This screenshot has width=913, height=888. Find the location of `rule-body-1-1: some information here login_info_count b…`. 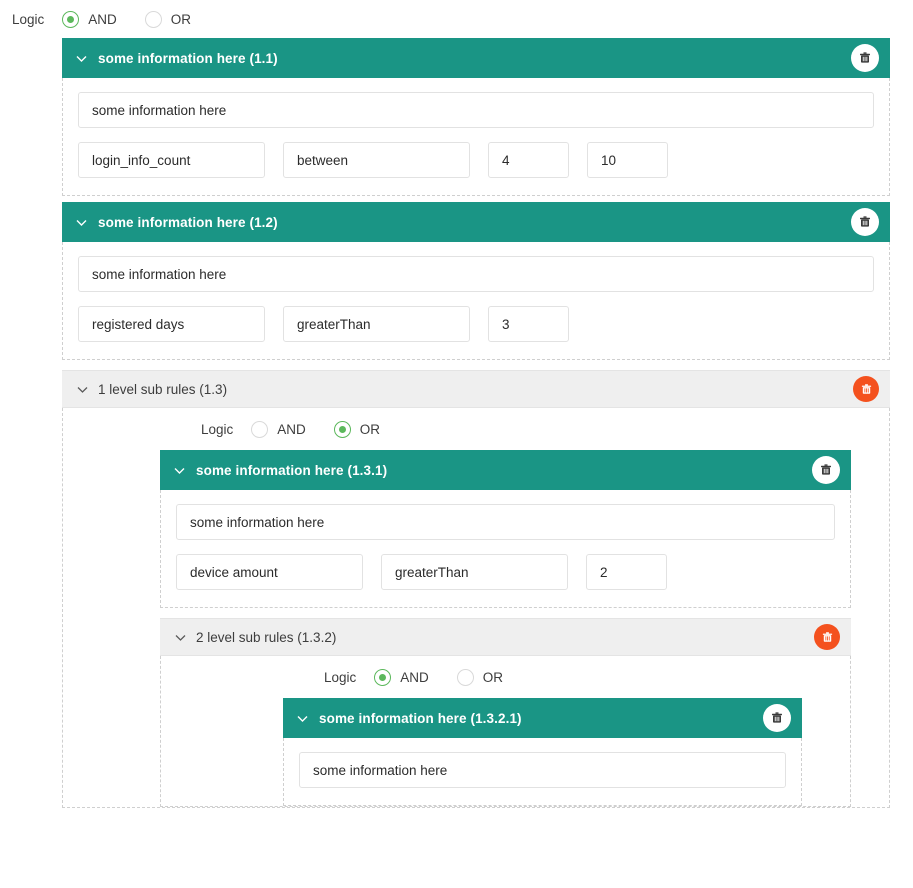

rule-body-1-1: some information here login_info_count b… is located at coordinates (476, 137).